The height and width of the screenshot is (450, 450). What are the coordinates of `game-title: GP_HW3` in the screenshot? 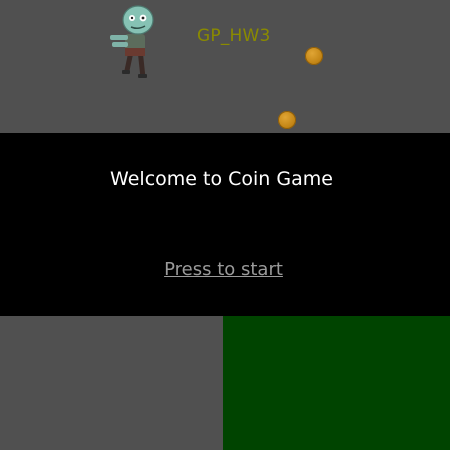 It's located at (234, 36).